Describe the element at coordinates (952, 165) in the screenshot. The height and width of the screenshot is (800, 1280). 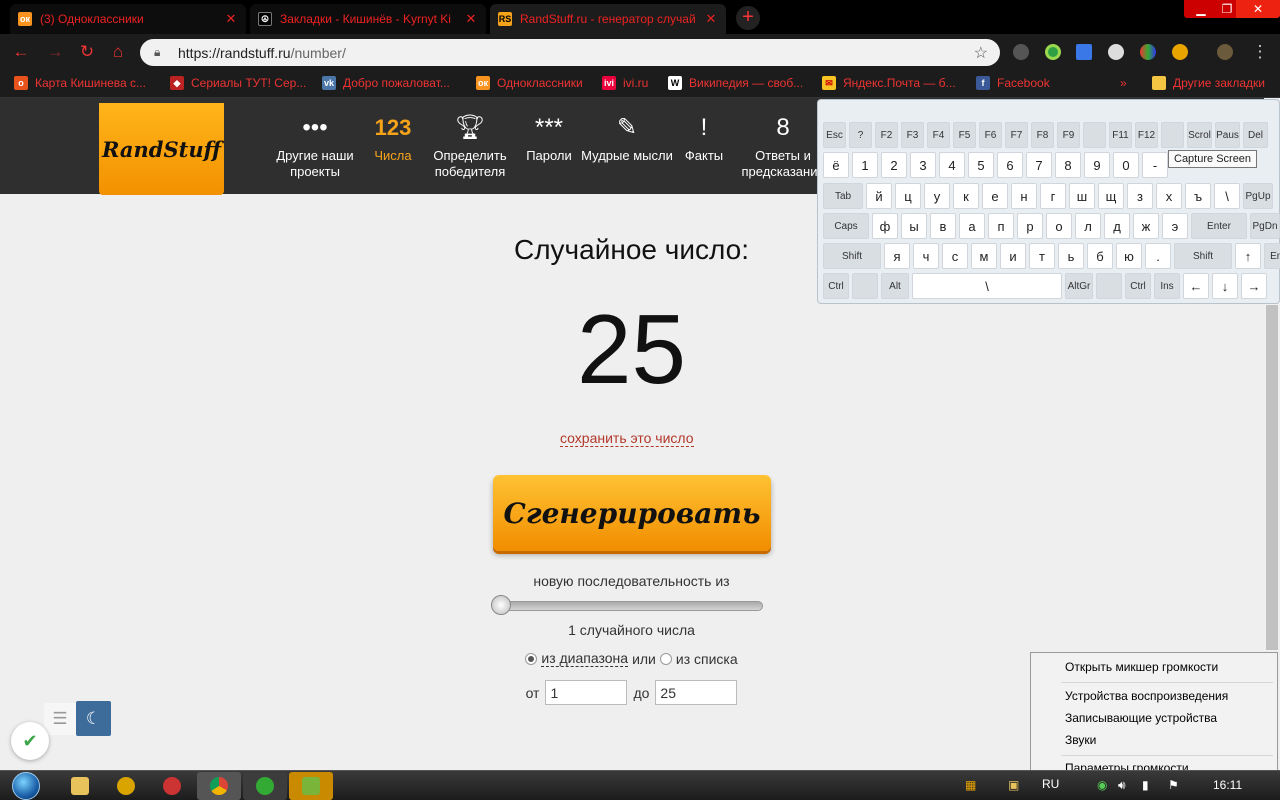
I see `key: 4` at that location.